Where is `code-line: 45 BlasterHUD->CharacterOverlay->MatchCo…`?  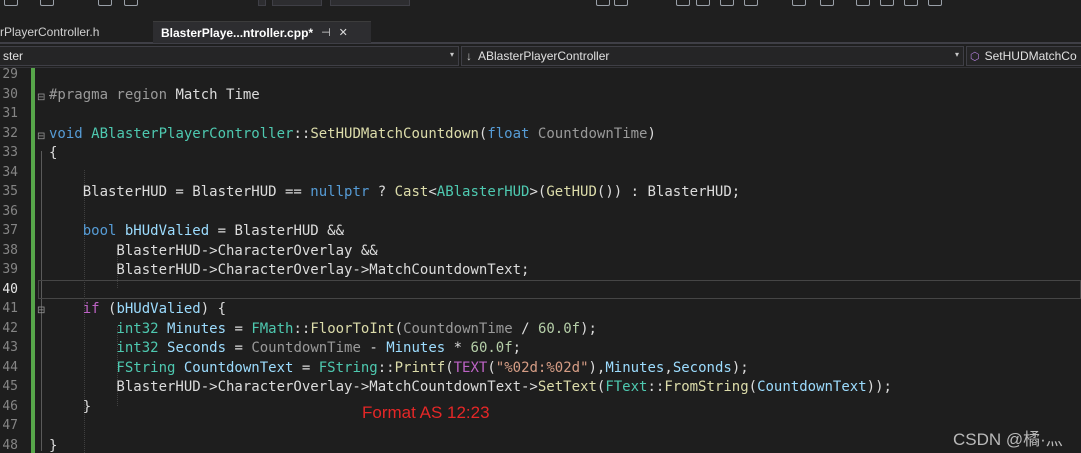
code-line: 45 BlasterHUD->CharacterOverlay->MatchCo… is located at coordinates (540, 387).